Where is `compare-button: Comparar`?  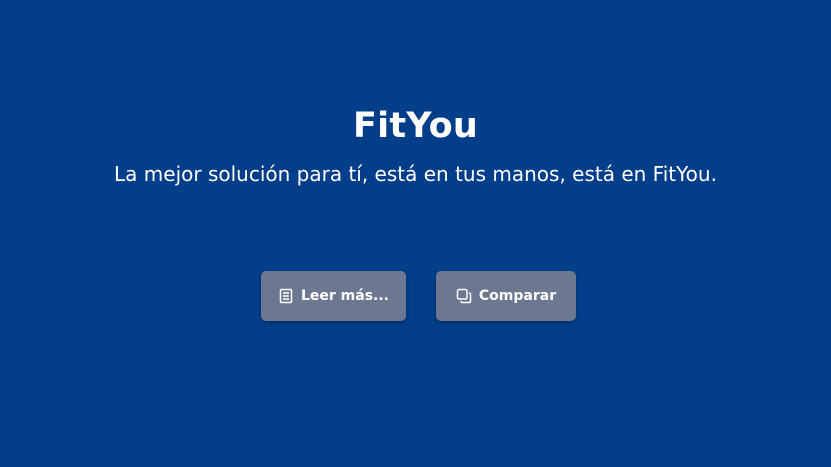 compare-button: Comparar is located at coordinates (506, 296).